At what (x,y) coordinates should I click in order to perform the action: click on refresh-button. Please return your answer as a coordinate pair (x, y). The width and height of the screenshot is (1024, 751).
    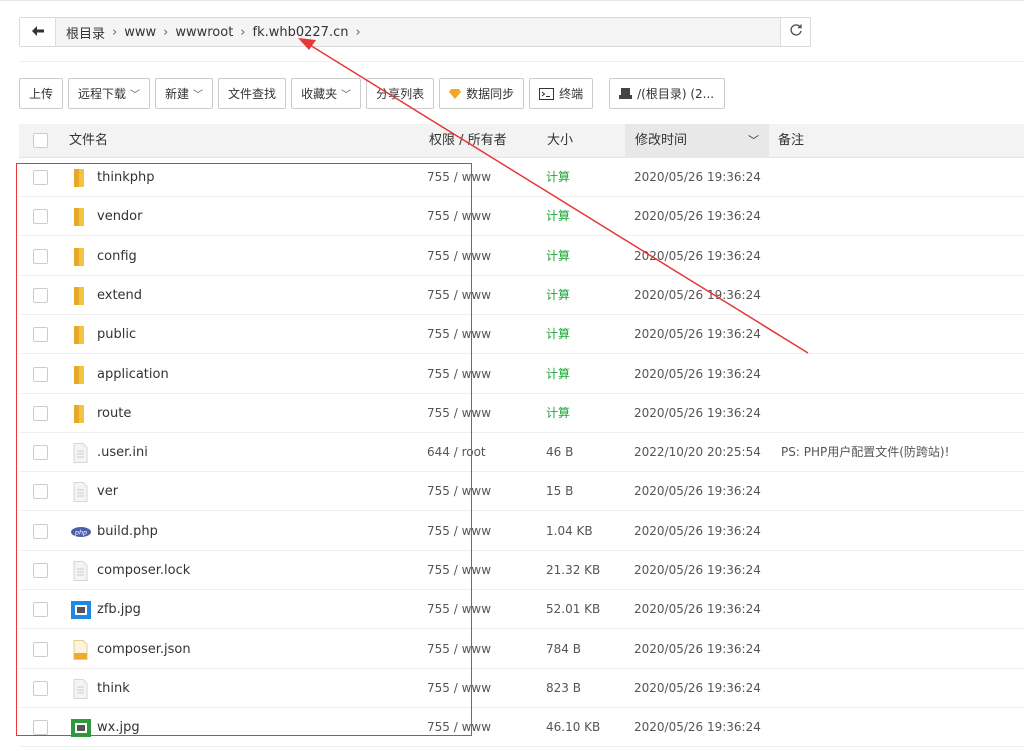
    Looking at the image, I should click on (795, 32).